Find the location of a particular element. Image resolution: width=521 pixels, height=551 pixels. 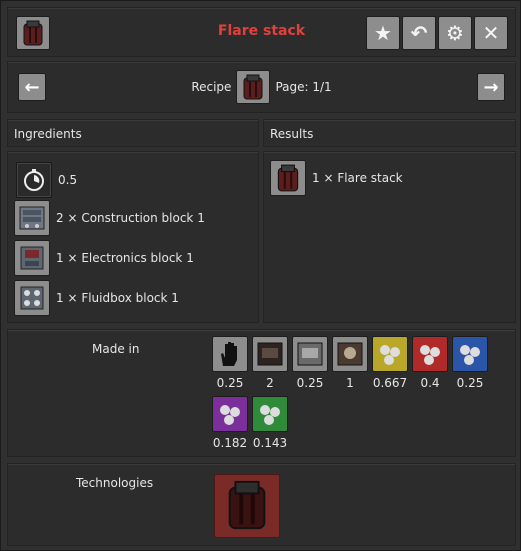

assembler-grey-icon is located at coordinates (310, 354).